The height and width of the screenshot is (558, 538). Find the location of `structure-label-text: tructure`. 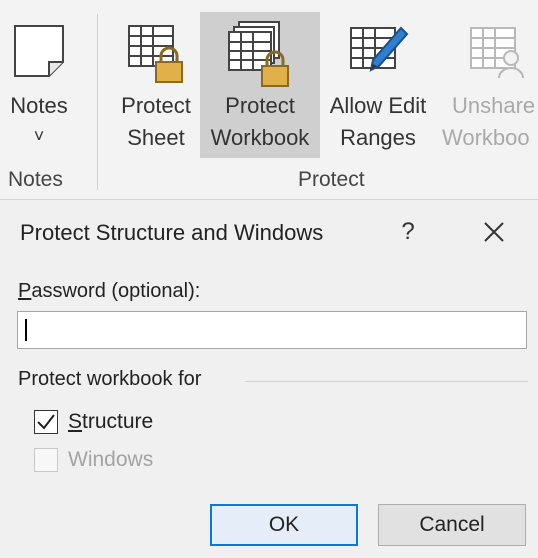

structure-label-text: tructure is located at coordinates (118, 421).